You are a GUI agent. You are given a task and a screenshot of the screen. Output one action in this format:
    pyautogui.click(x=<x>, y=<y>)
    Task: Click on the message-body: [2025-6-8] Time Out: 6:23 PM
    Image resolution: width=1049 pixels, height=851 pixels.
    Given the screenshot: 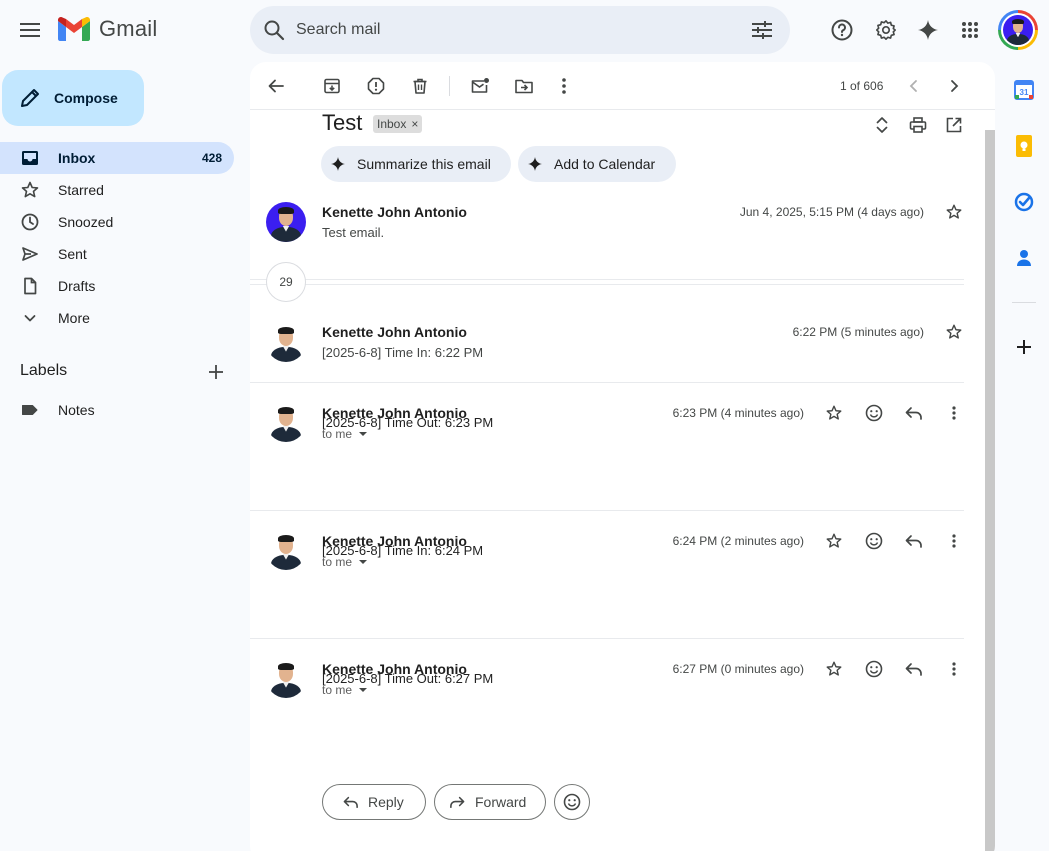 What is the action you would take?
    pyautogui.click(x=408, y=422)
    